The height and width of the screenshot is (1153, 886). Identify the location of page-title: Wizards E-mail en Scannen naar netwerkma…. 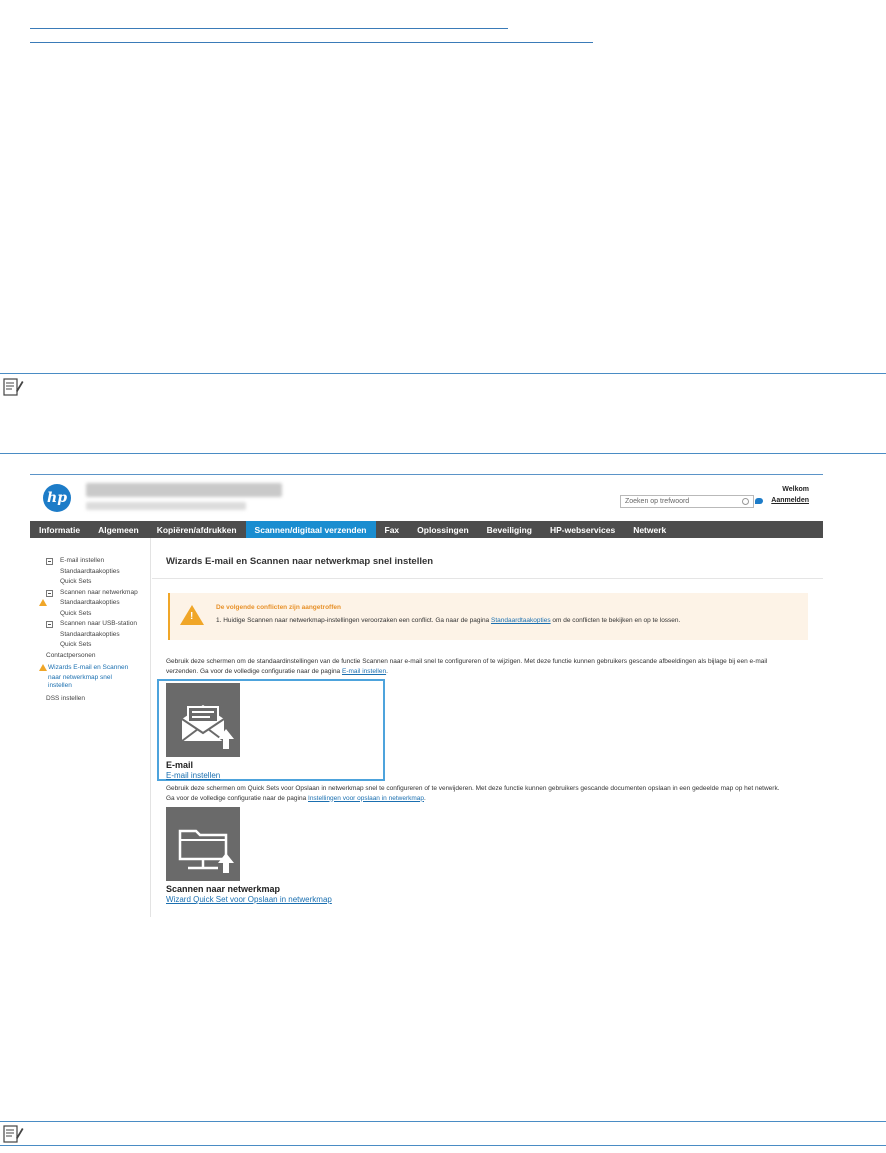
(300, 561).